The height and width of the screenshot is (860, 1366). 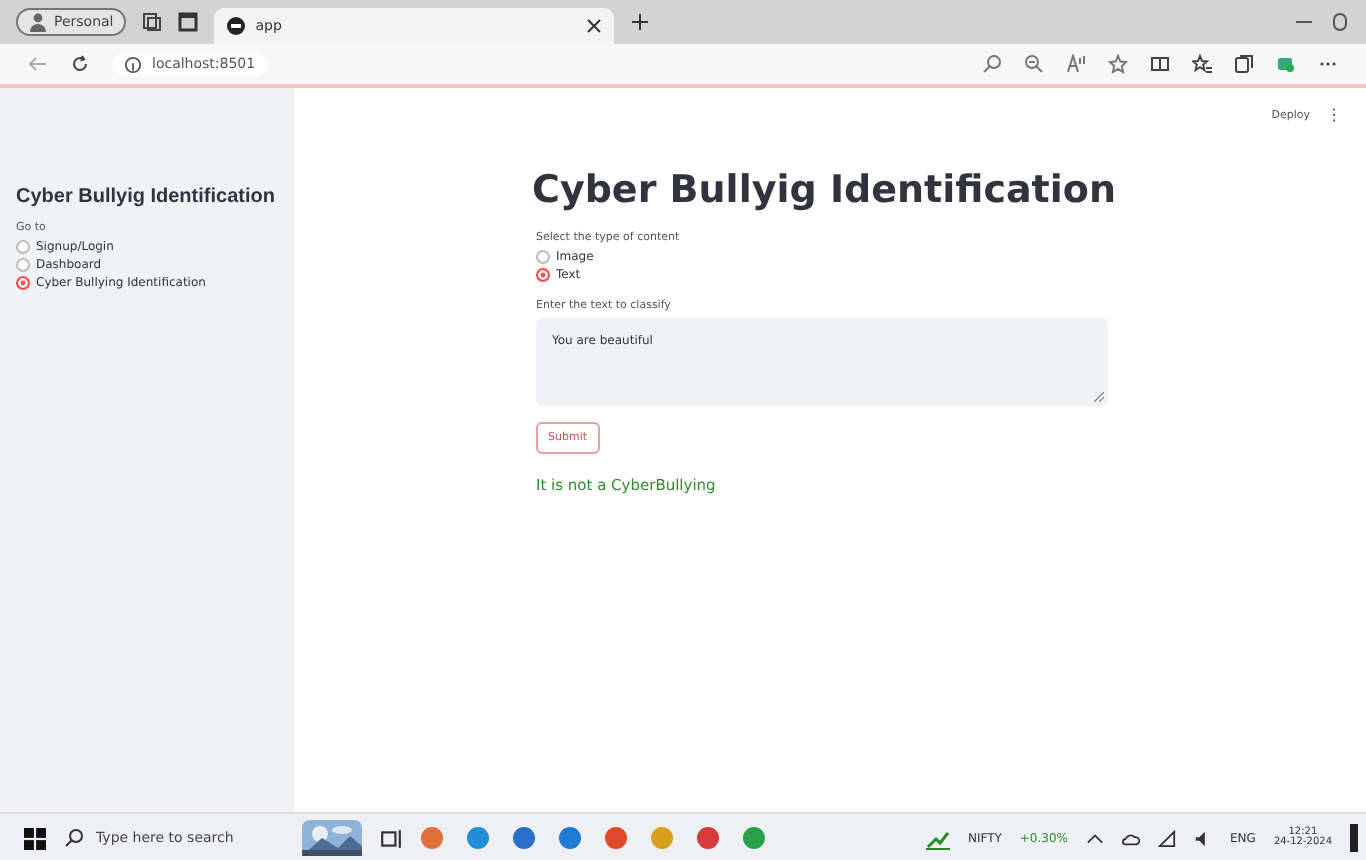 What do you see at coordinates (1095, 838) in the screenshot?
I see `chevron-up-icon` at bounding box center [1095, 838].